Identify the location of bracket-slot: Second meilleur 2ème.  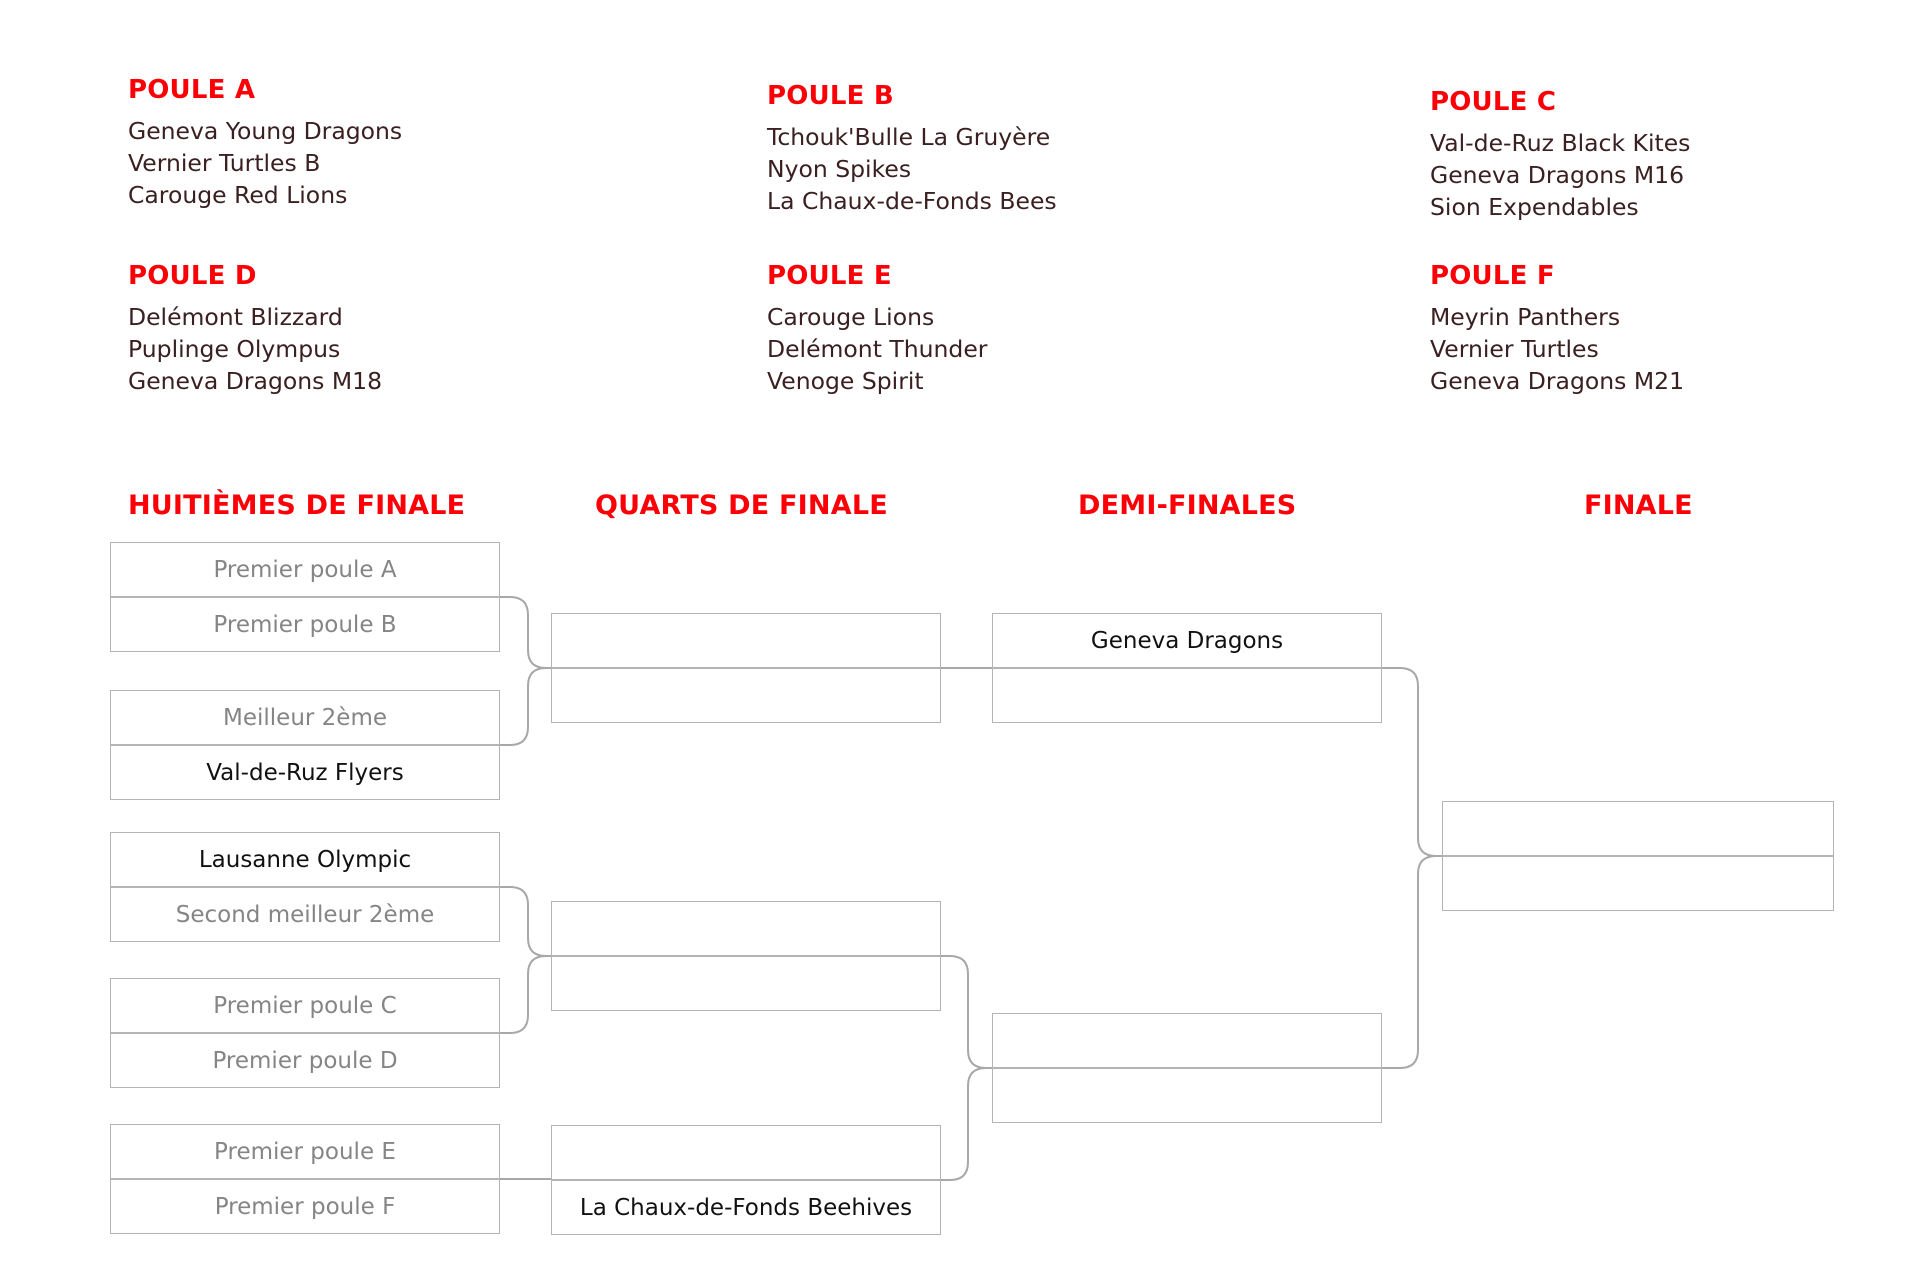
(305, 914).